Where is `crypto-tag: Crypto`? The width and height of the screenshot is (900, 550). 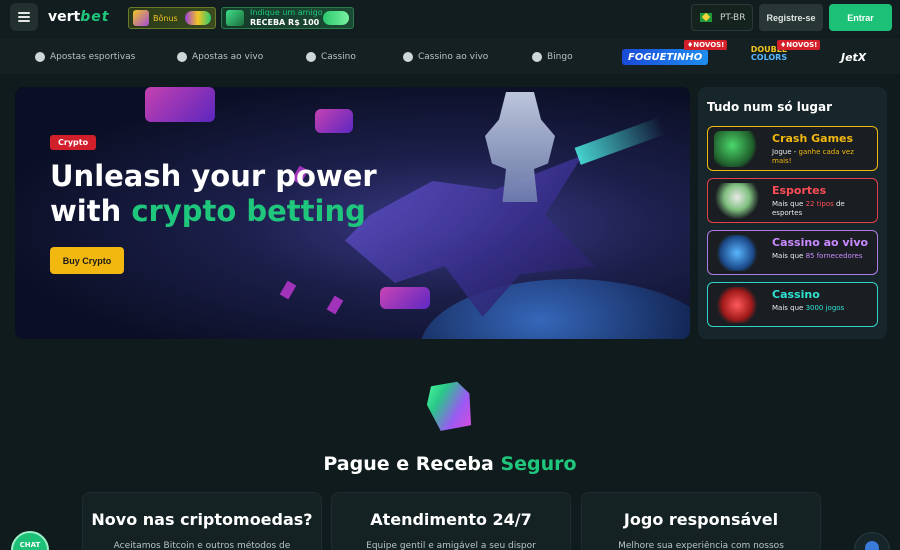
crypto-tag: Crypto is located at coordinates (73, 142).